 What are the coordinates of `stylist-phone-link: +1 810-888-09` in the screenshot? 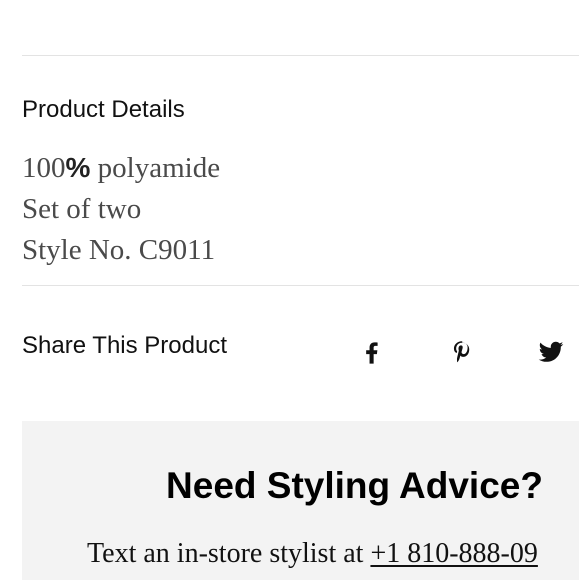 It's located at (453, 553).